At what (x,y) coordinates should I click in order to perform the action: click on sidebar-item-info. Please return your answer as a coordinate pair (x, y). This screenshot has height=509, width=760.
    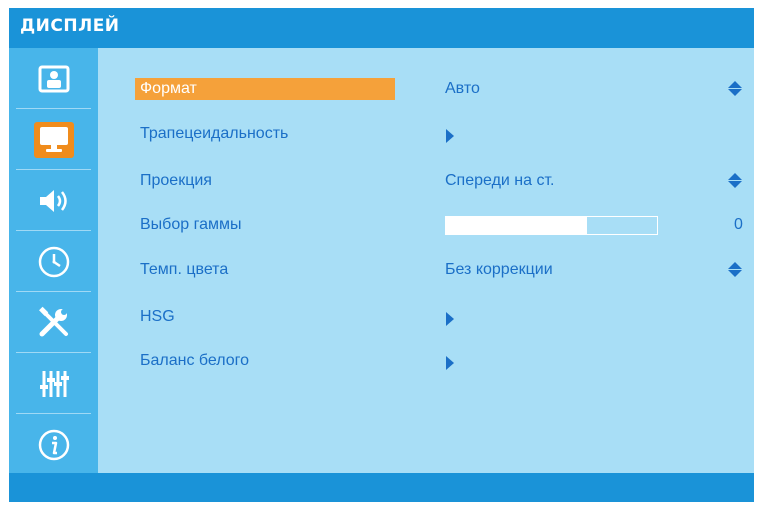
    Looking at the image, I should click on (53, 444).